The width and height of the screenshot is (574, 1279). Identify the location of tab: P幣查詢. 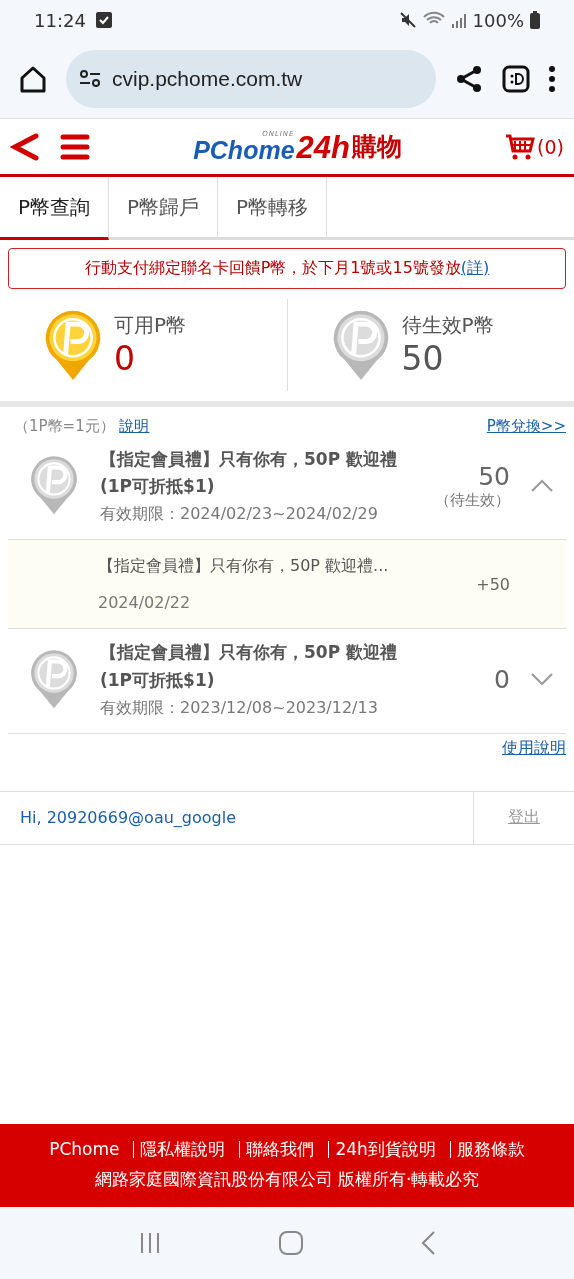
(54, 208).